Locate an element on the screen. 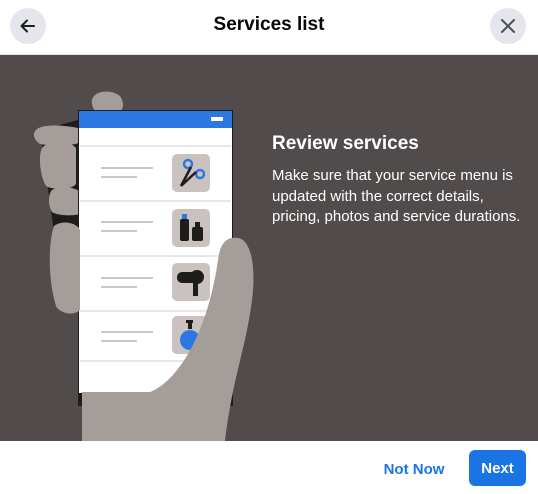 The image size is (538, 494). next-button: Next is located at coordinates (497, 468).